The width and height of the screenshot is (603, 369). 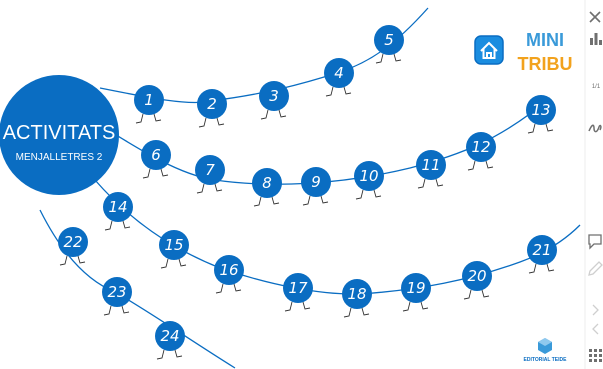 What do you see at coordinates (489, 50) in the screenshot?
I see `home-button` at bounding box center [489, 50].